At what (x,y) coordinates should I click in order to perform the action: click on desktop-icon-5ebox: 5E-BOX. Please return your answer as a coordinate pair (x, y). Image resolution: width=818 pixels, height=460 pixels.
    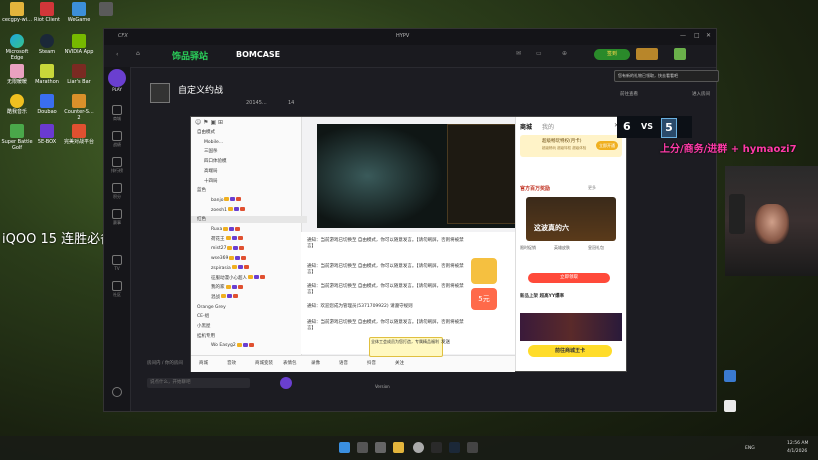
    Looking at the image, I should click on (47, 134).